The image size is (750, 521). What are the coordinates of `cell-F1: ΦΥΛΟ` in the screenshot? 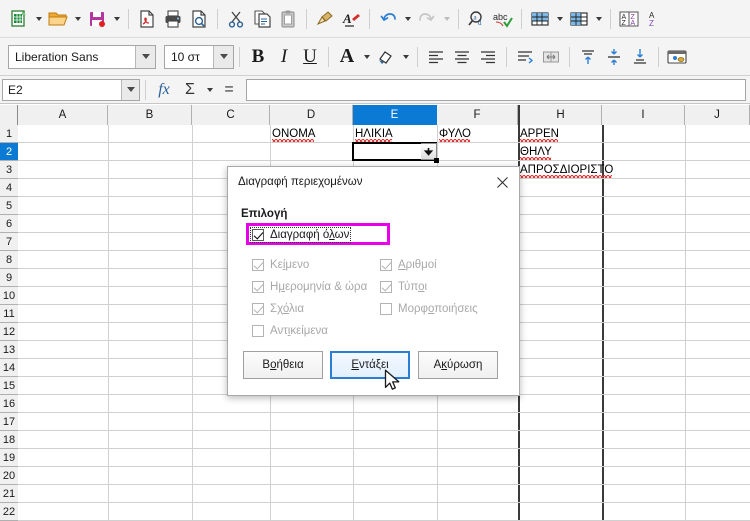 It's located at (454, 134).